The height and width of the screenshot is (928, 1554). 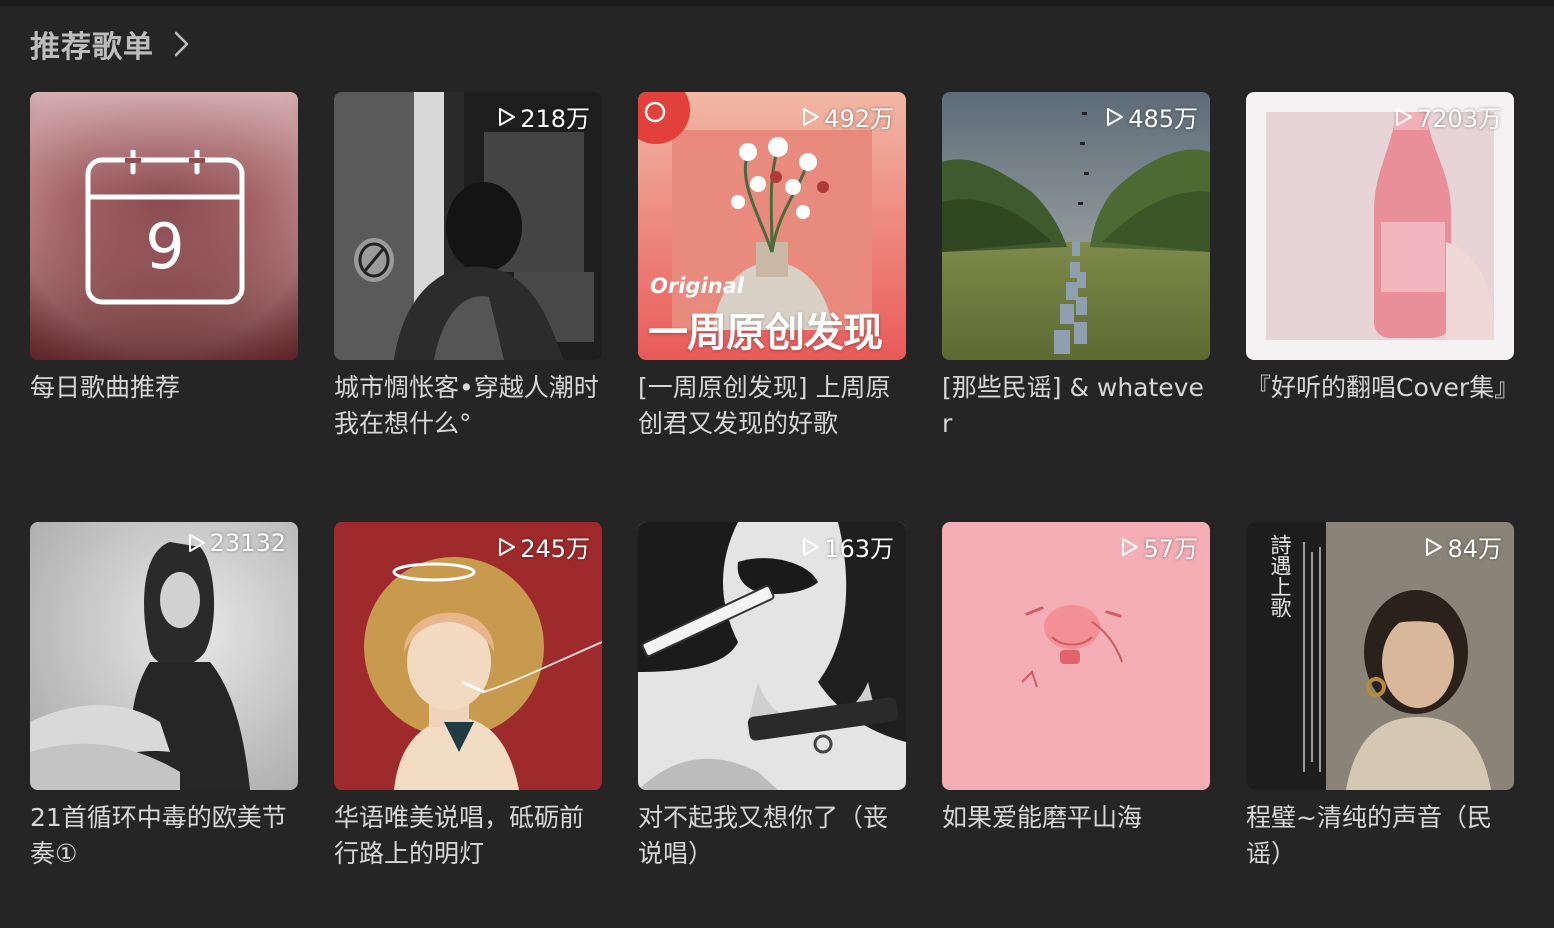 I want to click on play-count: 218万, so click(x=544, y=116).